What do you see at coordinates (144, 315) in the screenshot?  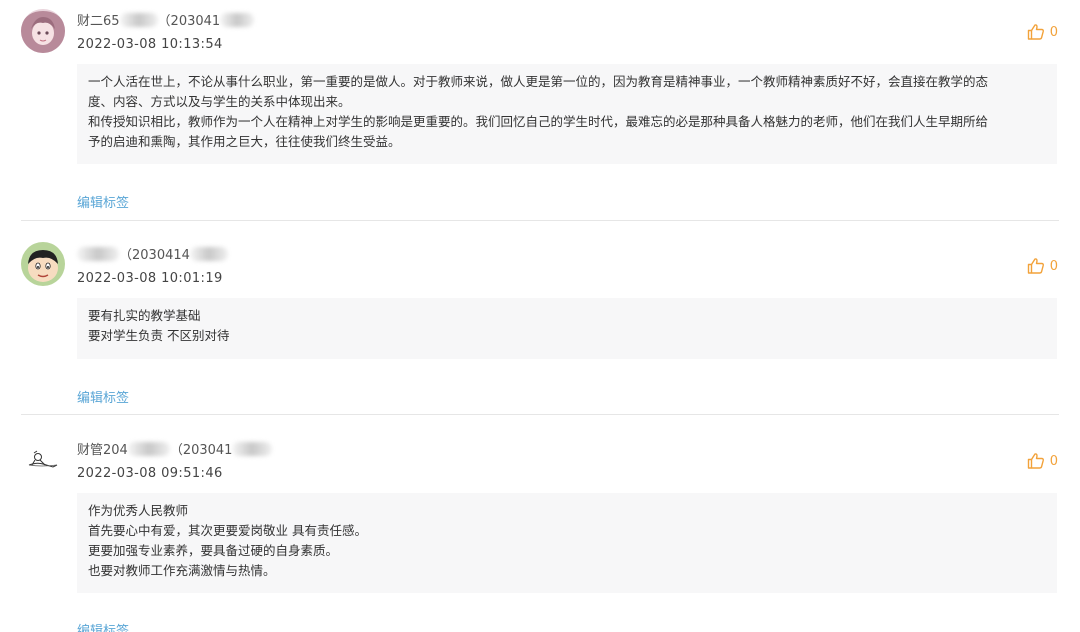 I see `content-line: 要有扎实的教学基础` at bounding box center [144, 315].